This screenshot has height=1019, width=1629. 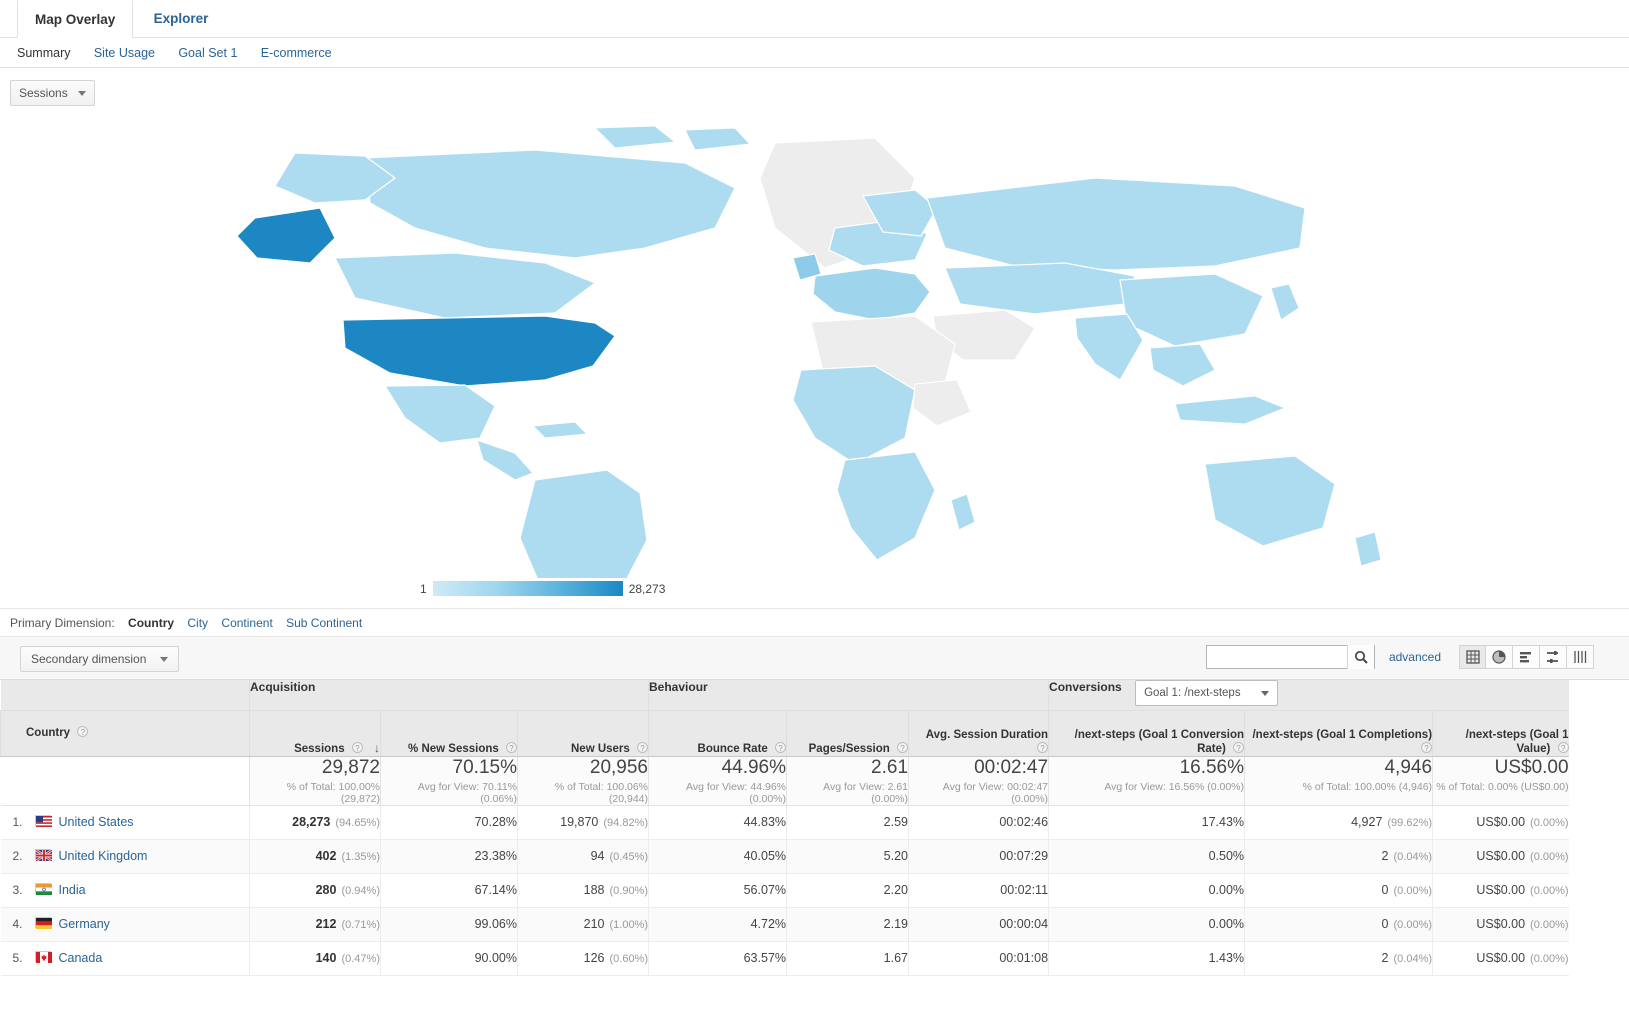 I want to click on row-goal-value: US$0.00 (0.00%), so click(x=1500, y=822).